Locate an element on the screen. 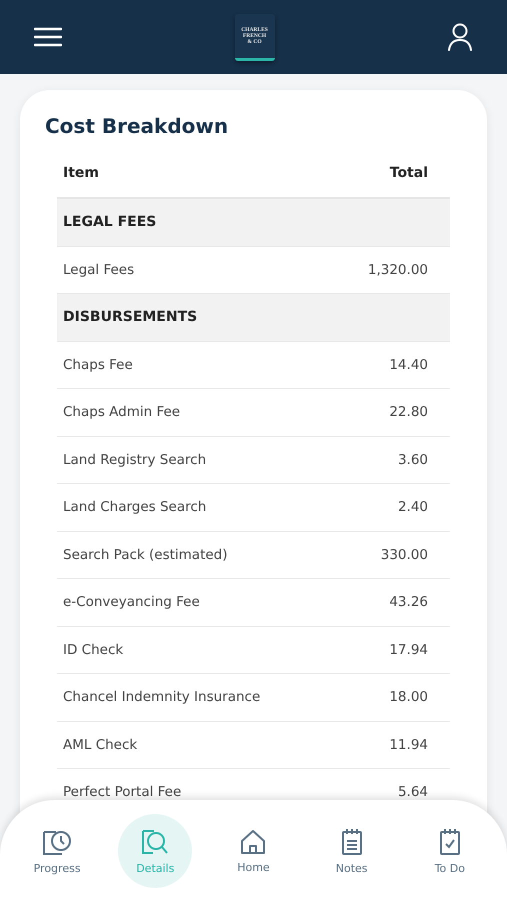 The height and width of the screenshot is (900, 507). table-cell: 43.26 is located at coordinates (408, 602).